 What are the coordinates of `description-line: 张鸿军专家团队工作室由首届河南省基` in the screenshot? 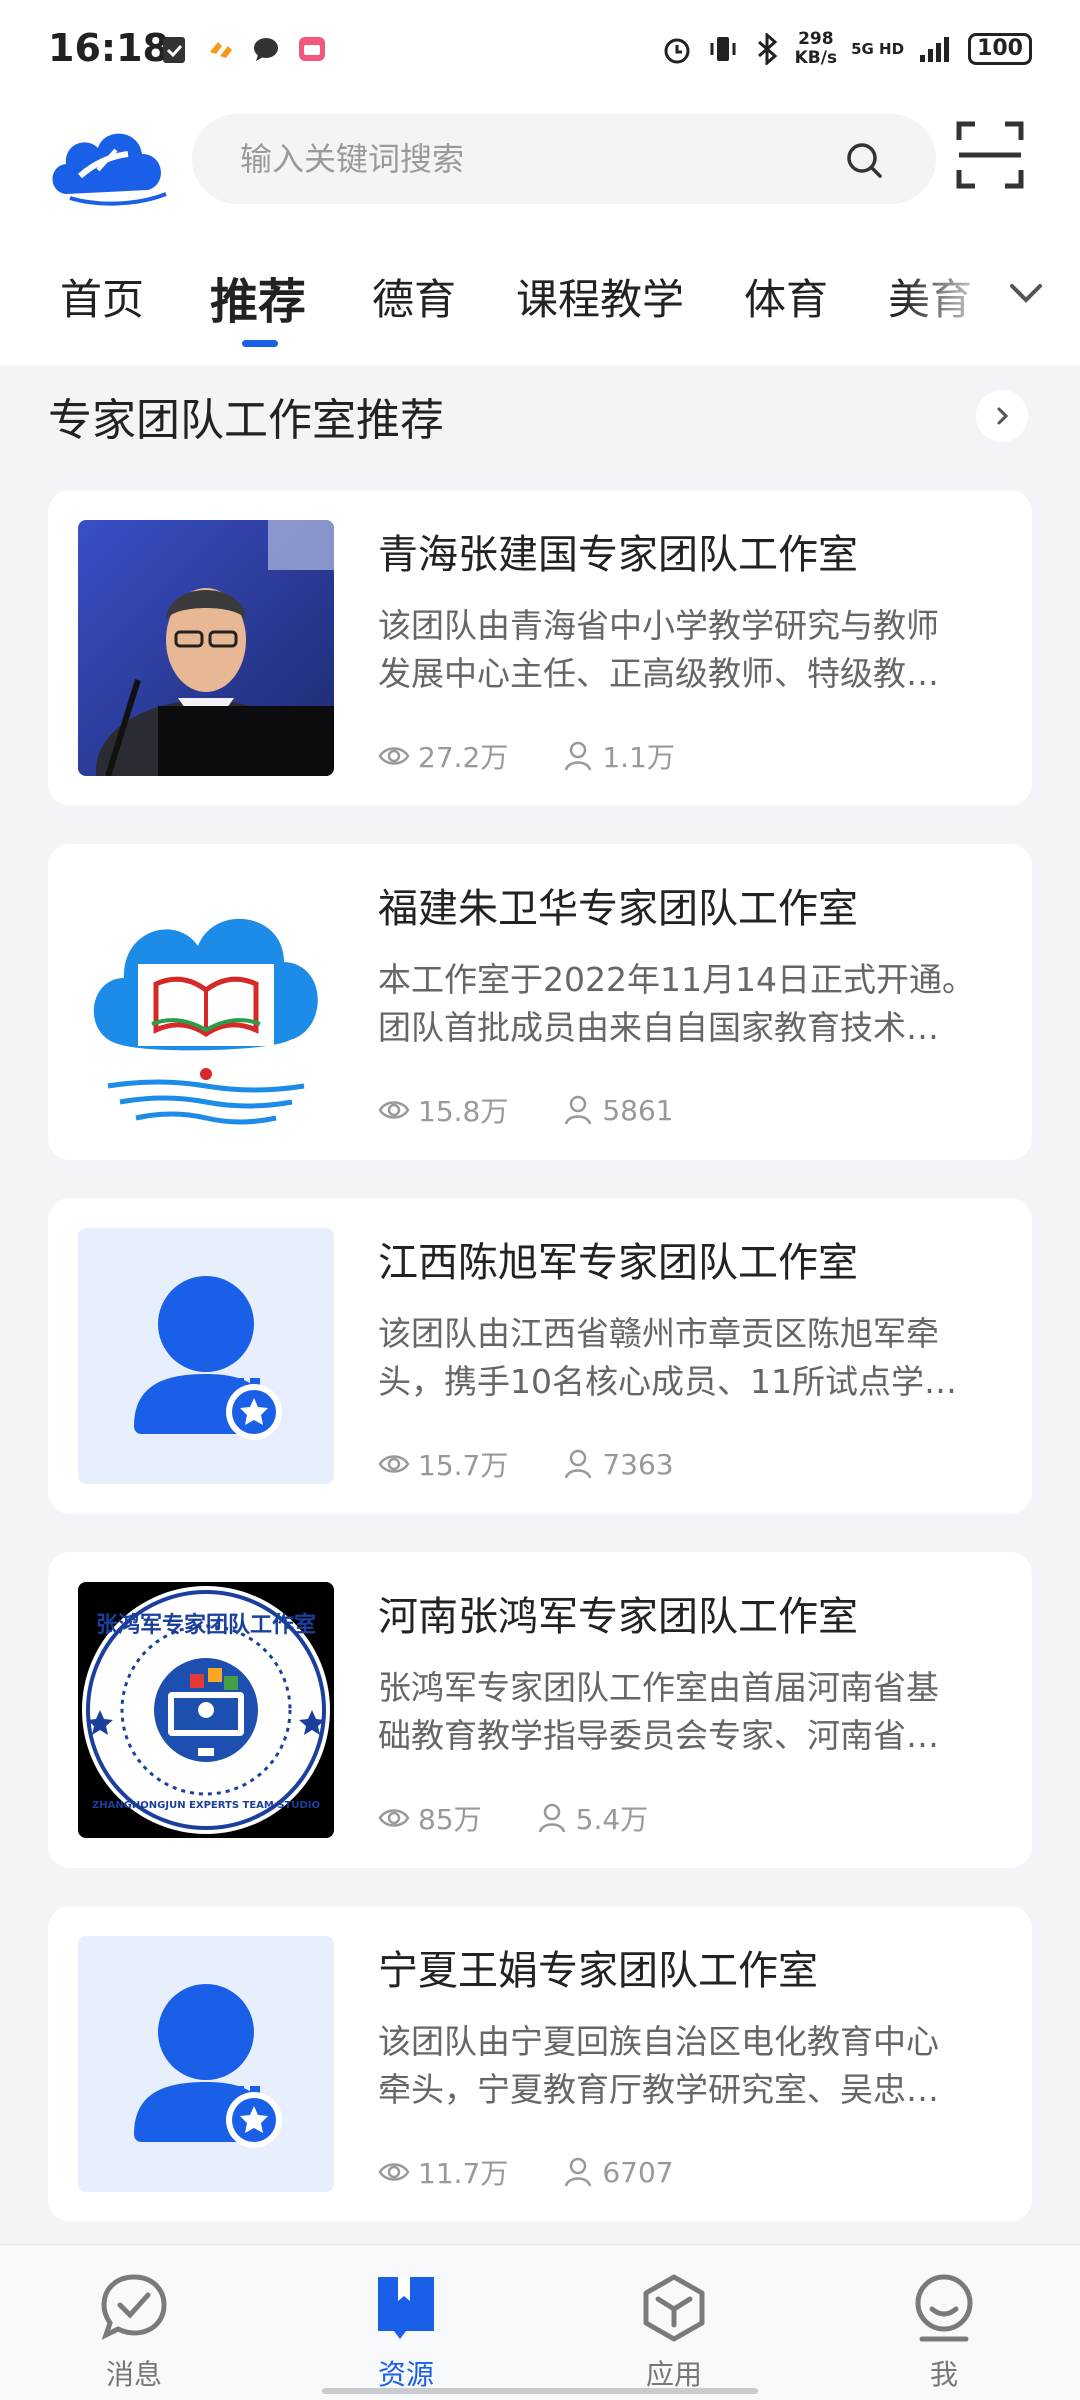 It's located at (658, 1687).